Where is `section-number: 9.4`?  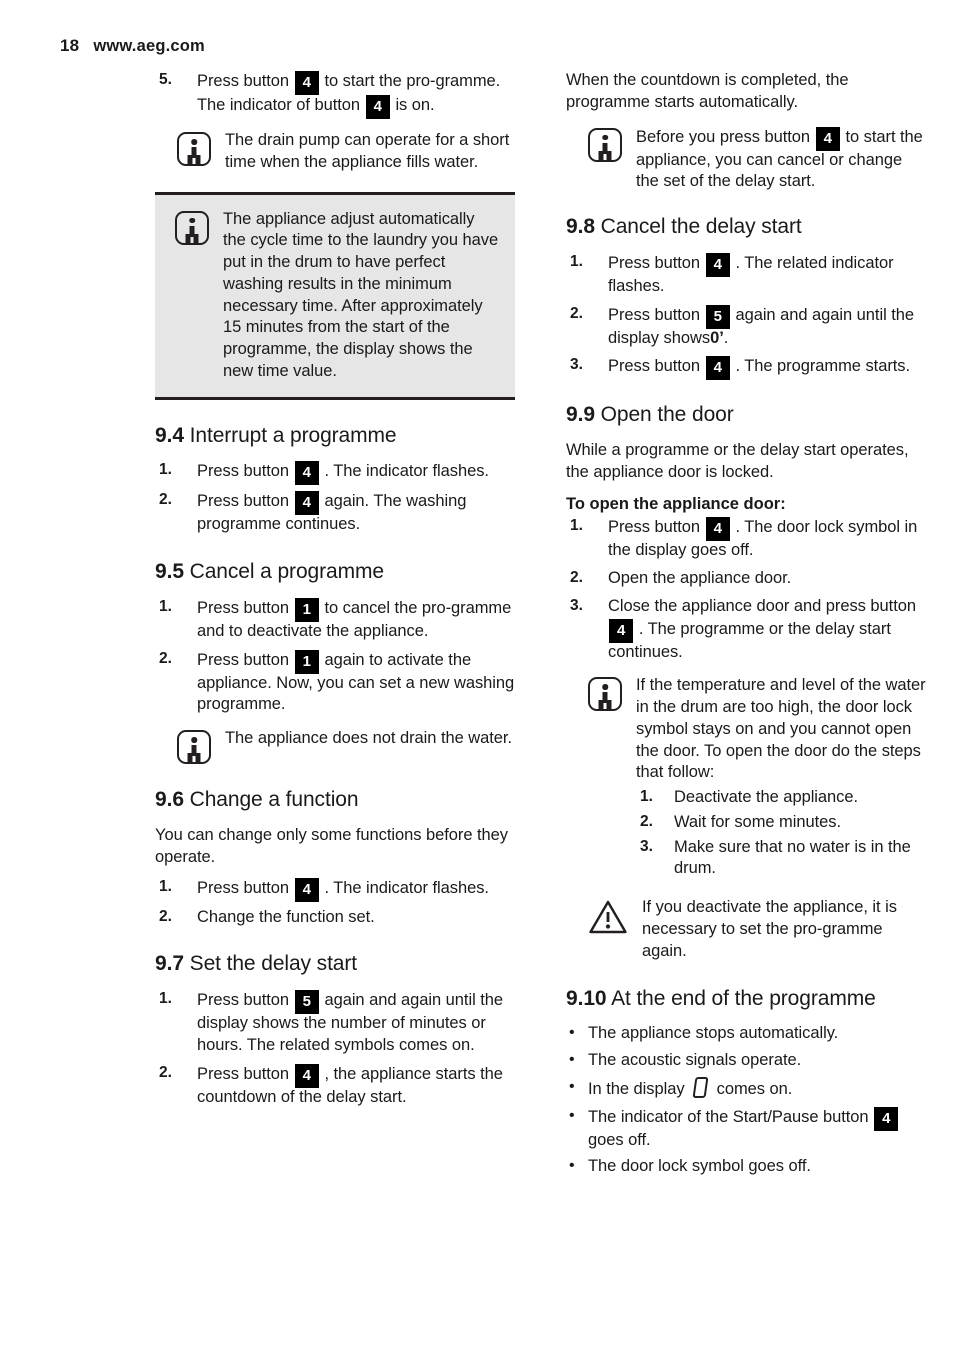
section-number: 9.4 is located at coordinates (169, 435).